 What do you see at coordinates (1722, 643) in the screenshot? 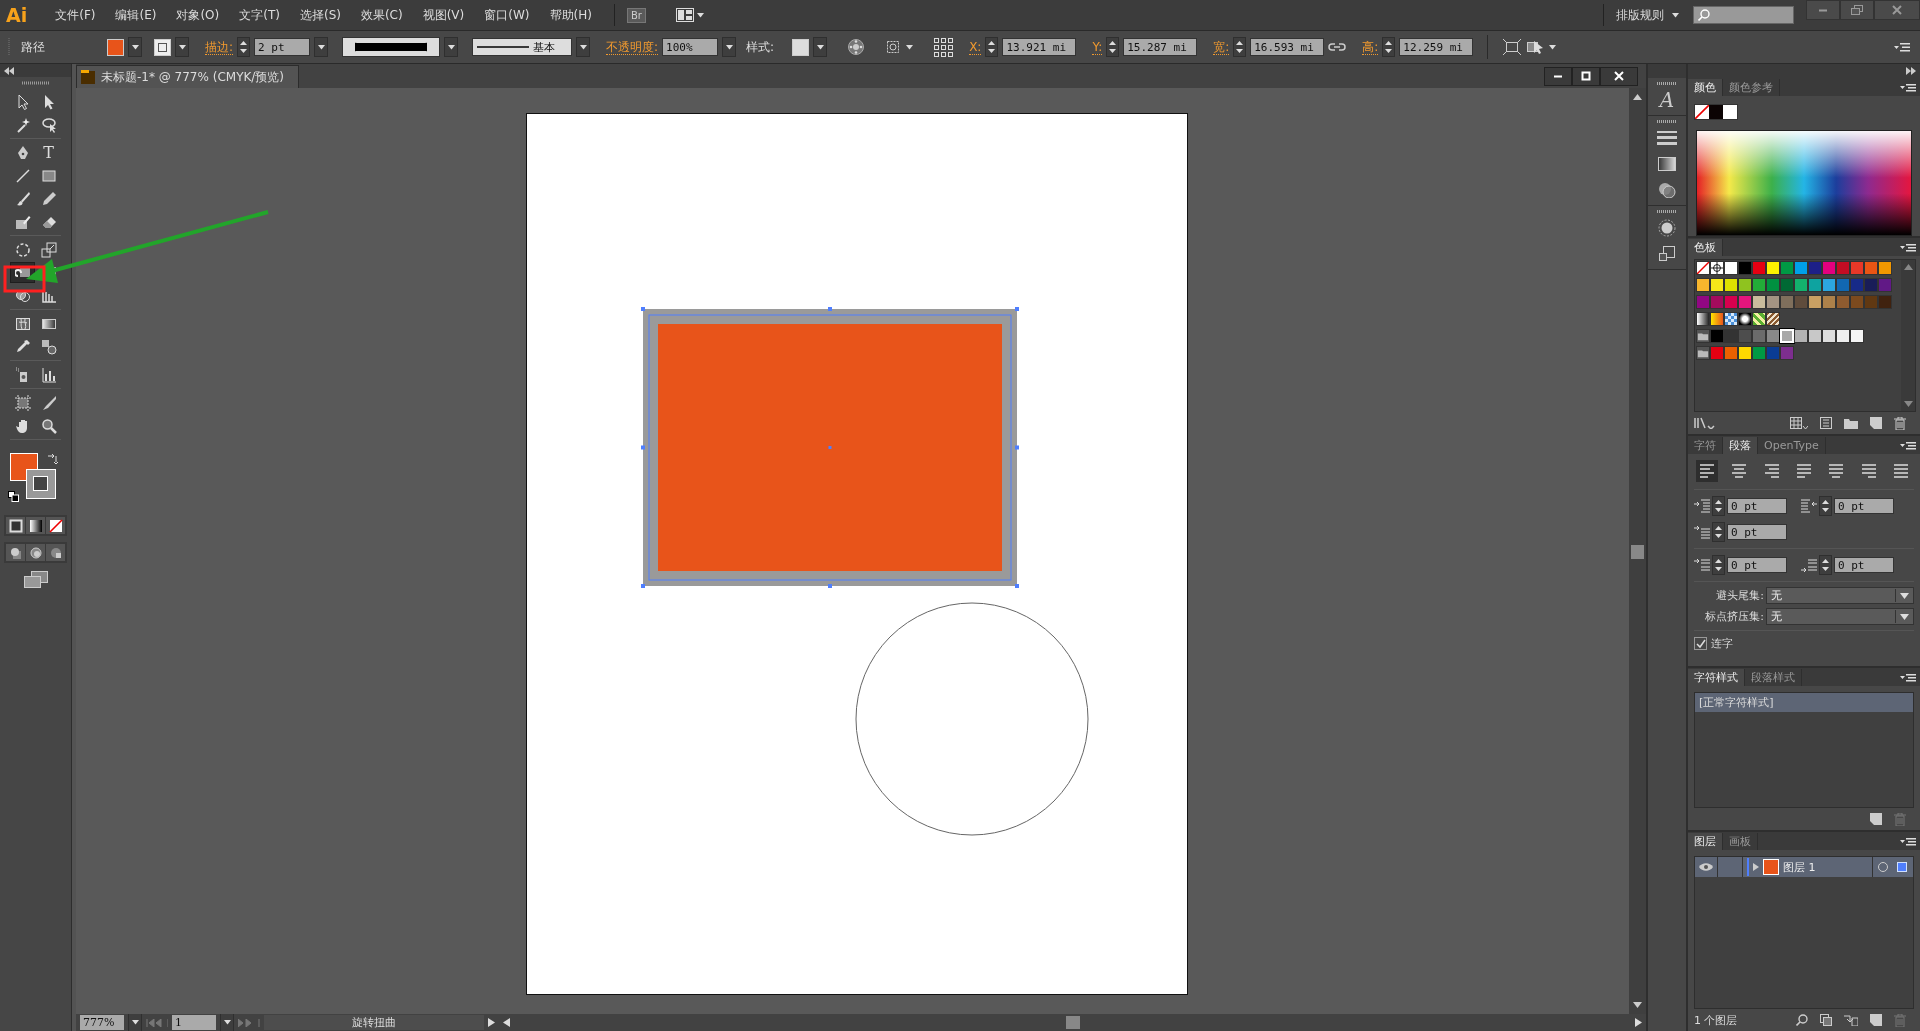
I see `checkbox-label: 连字` at bounding box center [1722, 643].